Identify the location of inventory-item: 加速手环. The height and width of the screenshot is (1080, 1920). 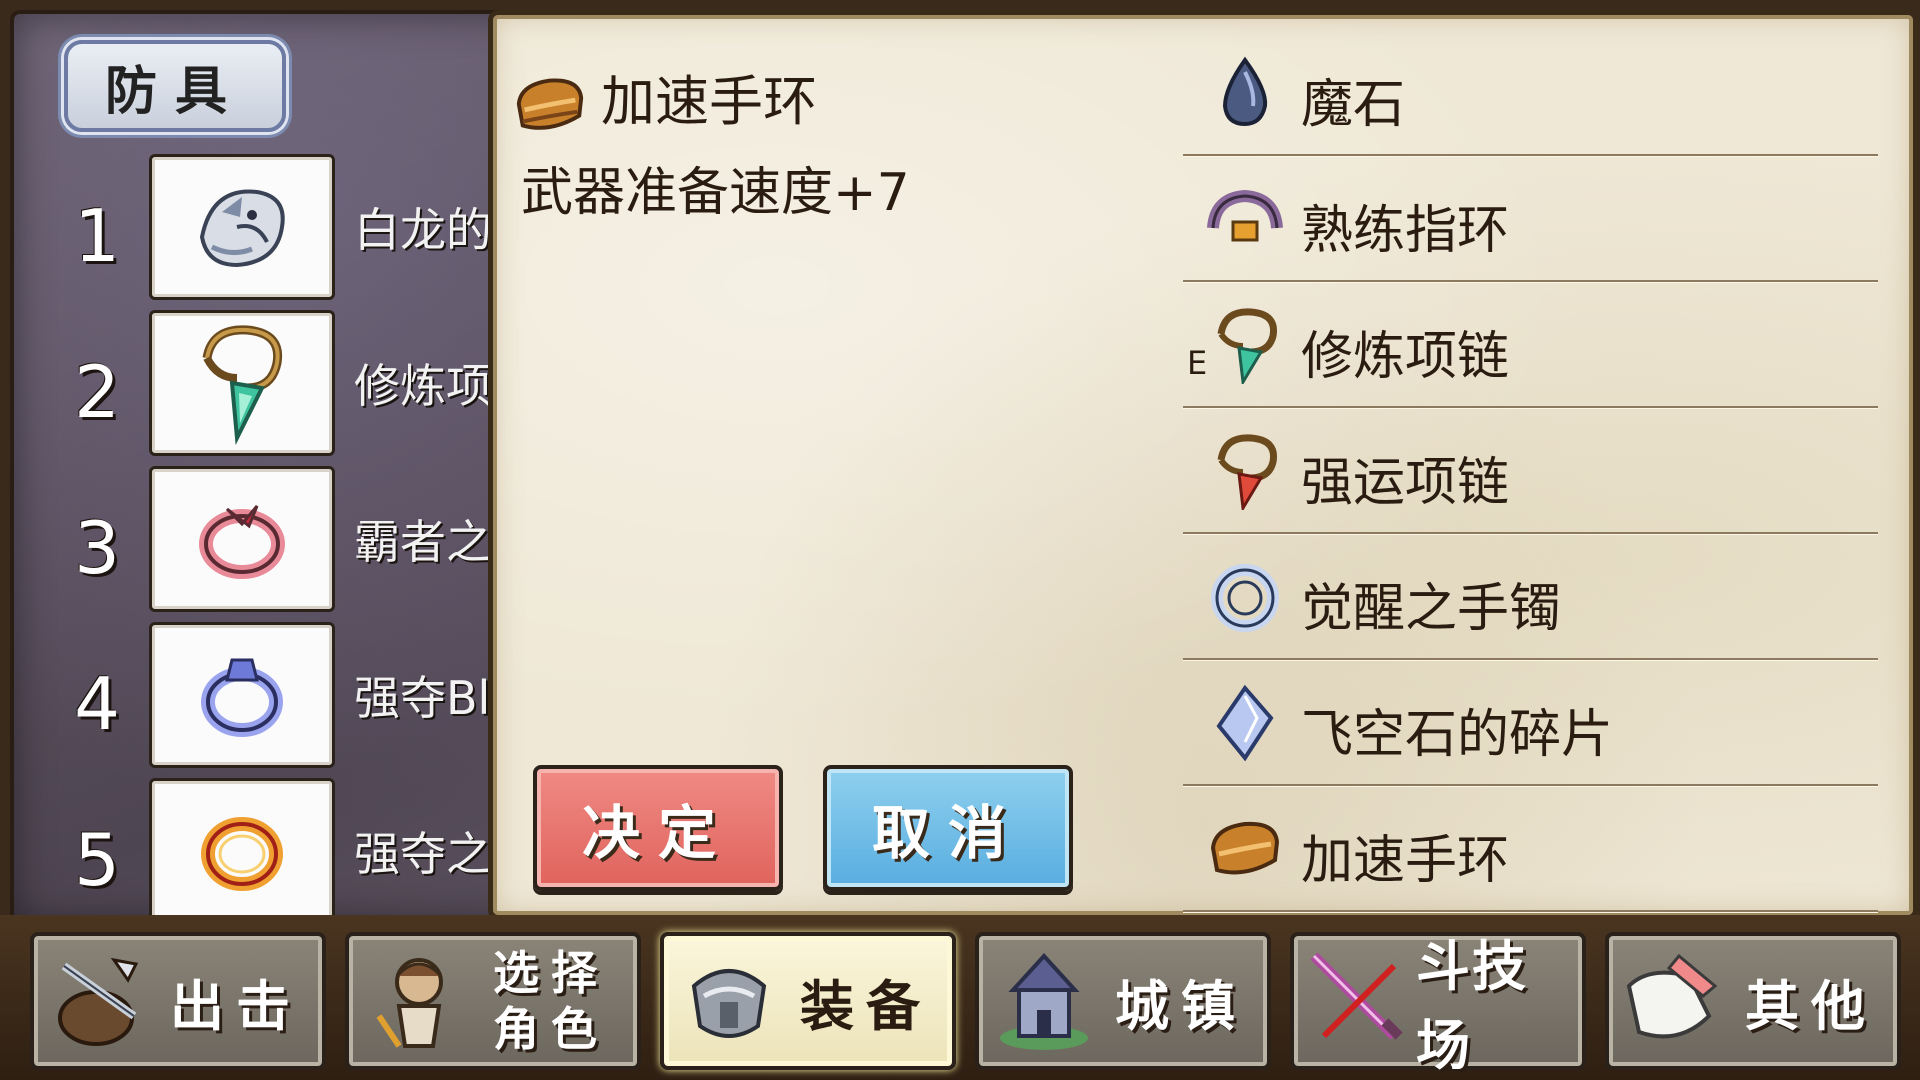
(1530, 849).